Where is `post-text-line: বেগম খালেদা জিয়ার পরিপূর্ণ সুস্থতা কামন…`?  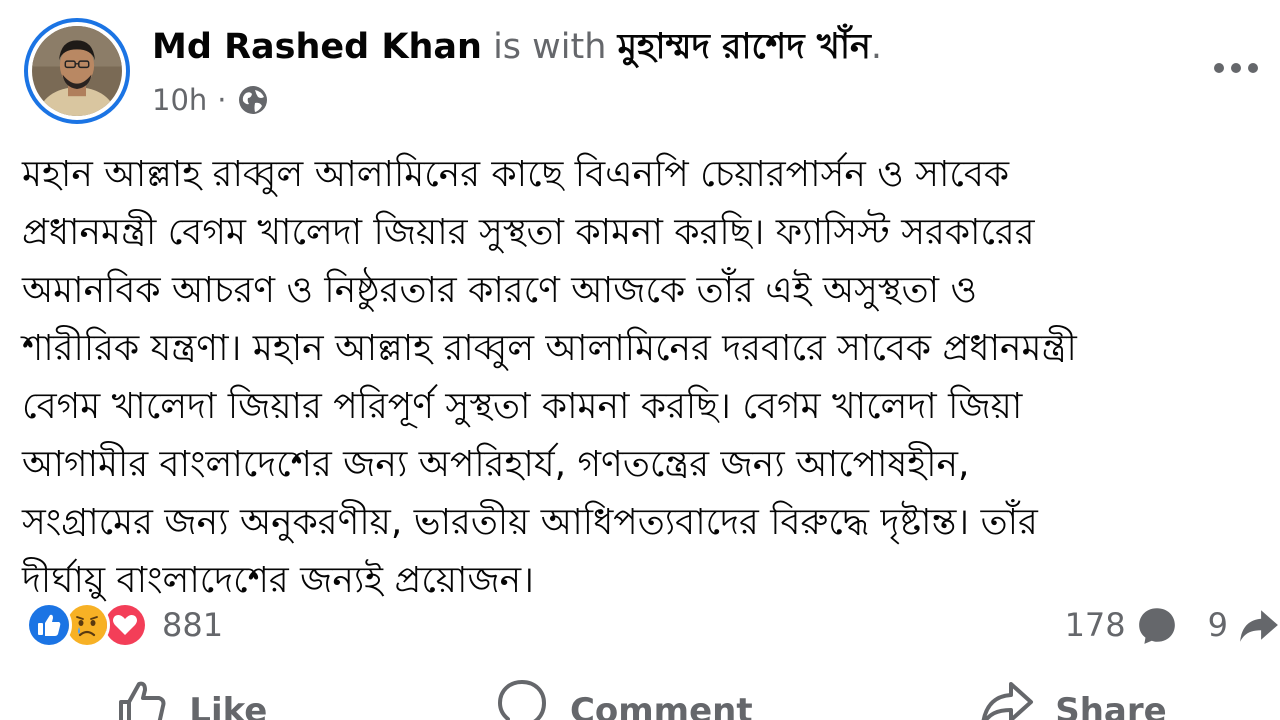
post-text-line: বেগম খালেদা জিয়ার পরিপূর্ণ সুস্থতা কামন… is located at coordinates (522, 406).